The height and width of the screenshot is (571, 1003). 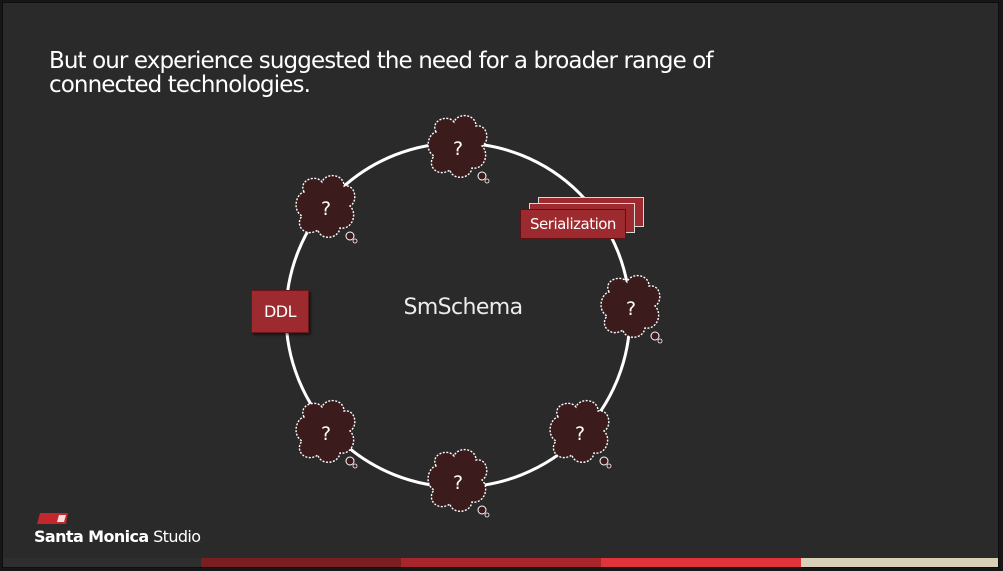 I want to click on ddl-node: DDL, so click(x=280, y=311).